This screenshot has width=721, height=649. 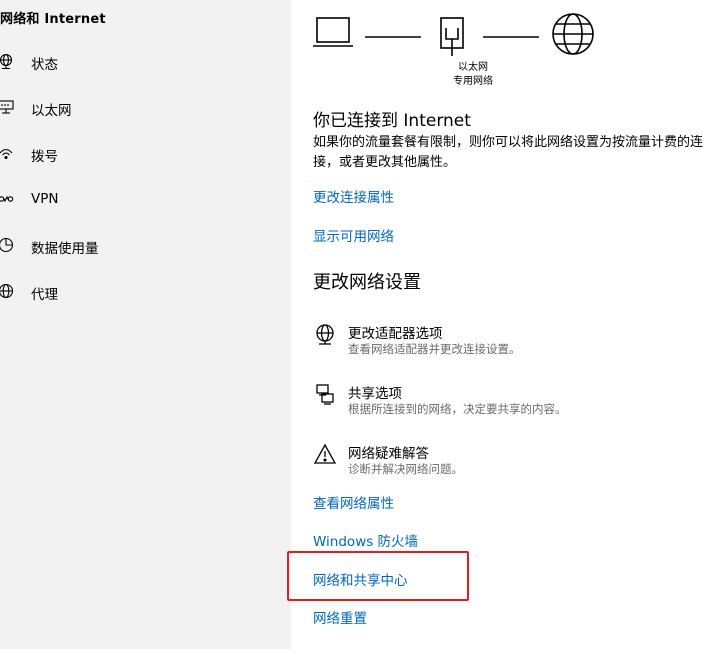 I want to click on network-reset-link: 网络重置, so click(x=340, y=617).